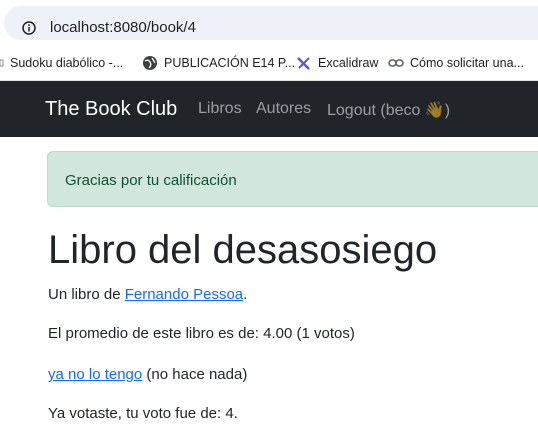 The height and width of the screenshot is (440, 538). What do you see at coordinates (151, 180) in the screenshot?
I see `alert-message: Gracias por tu calificación` at bounding box center [151, 180].